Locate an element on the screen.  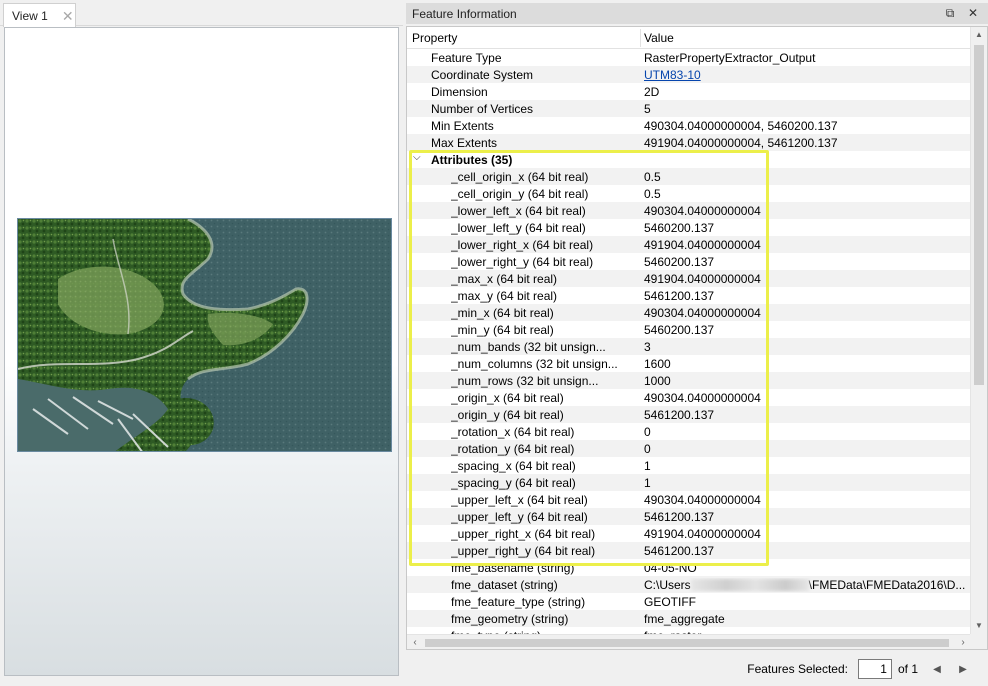
horizontal-scrollbar: ‹ › is located at coordinates (689, 641).